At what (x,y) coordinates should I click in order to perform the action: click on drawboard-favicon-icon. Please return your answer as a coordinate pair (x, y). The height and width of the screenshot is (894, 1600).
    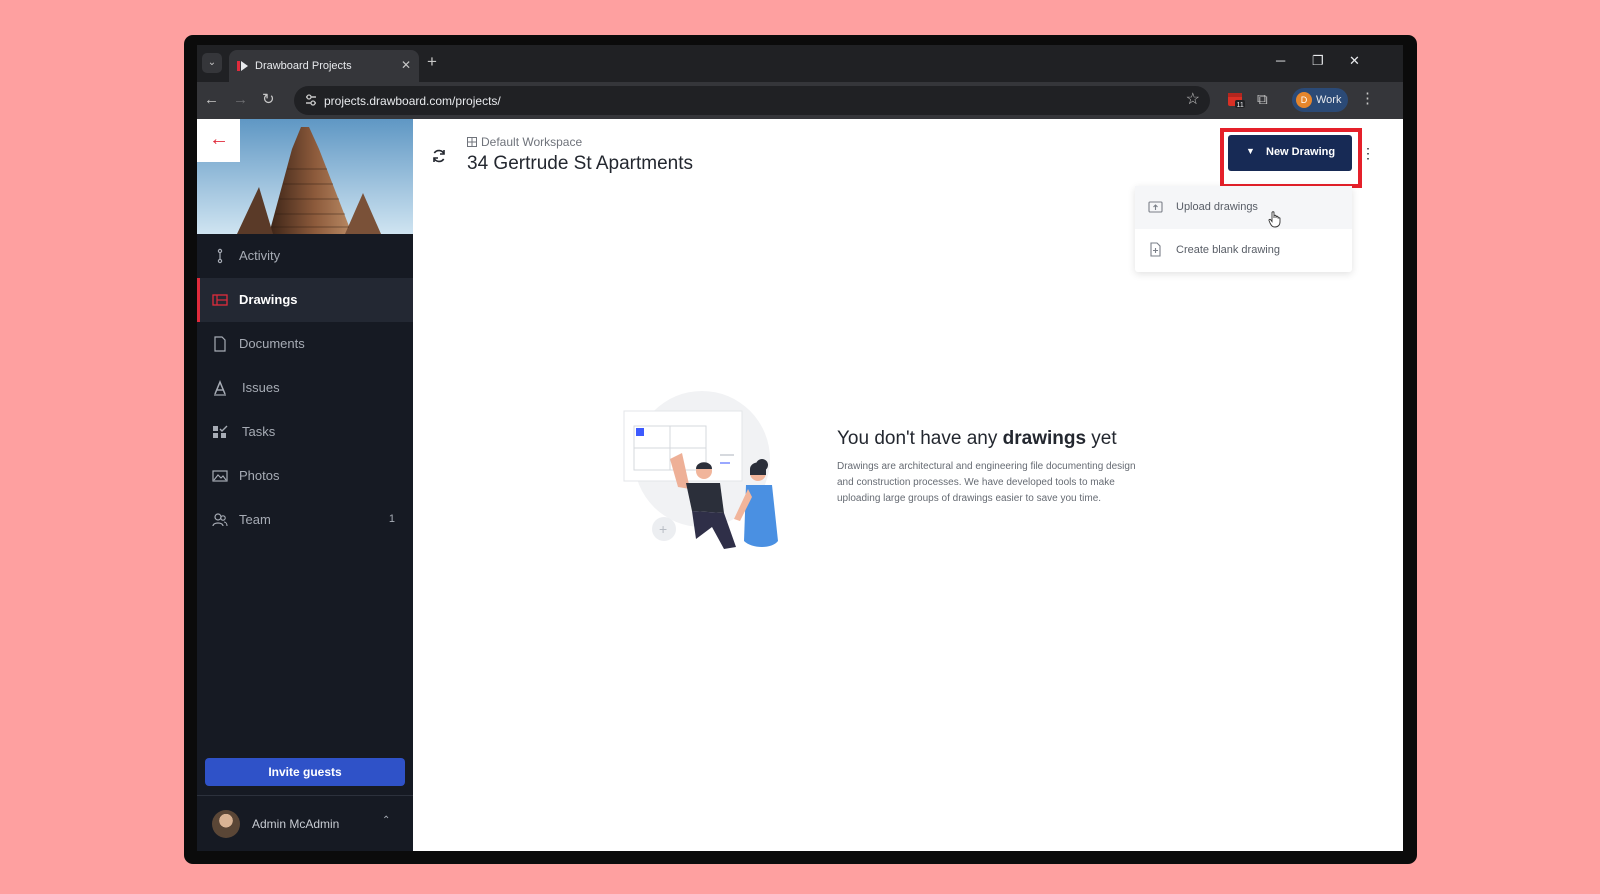
    Looking at the image, I should click on (242, 66).